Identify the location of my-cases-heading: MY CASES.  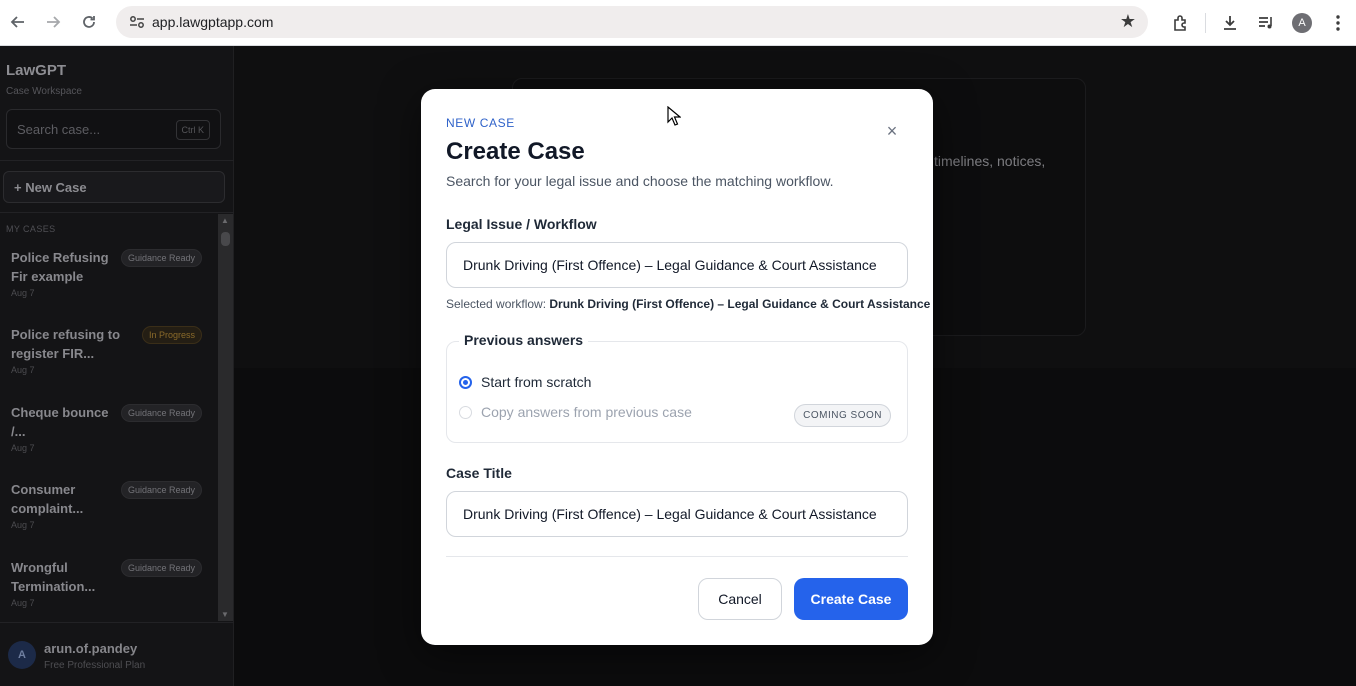
(31, 229).